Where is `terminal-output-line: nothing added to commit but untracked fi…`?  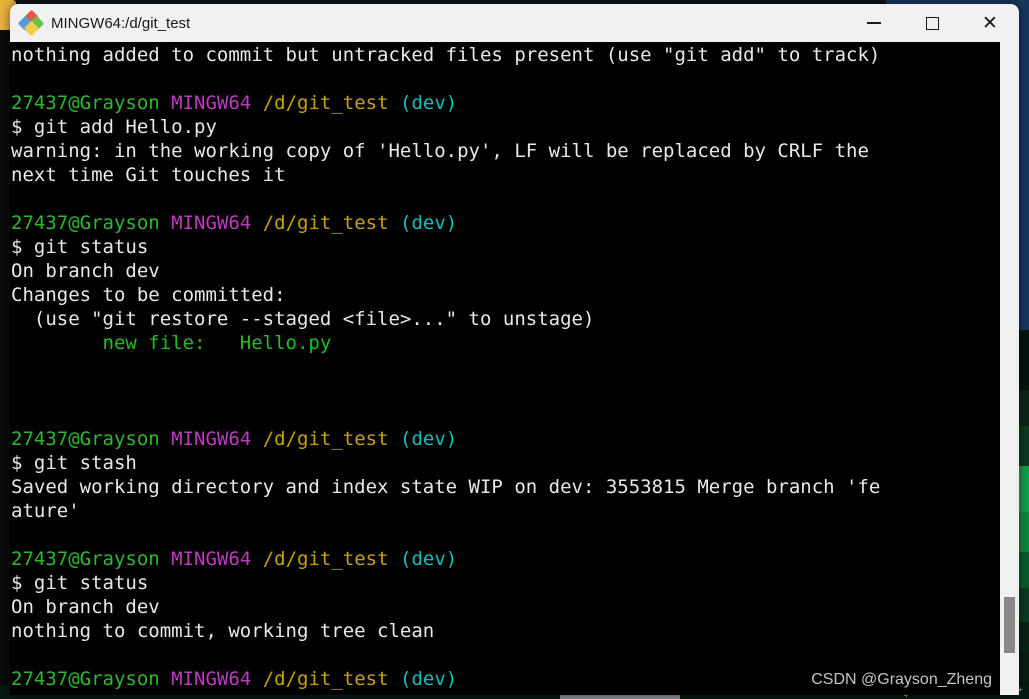
terminal-output-line: nothing added to commit but untracked fi… is located at coordinates (446, 55).